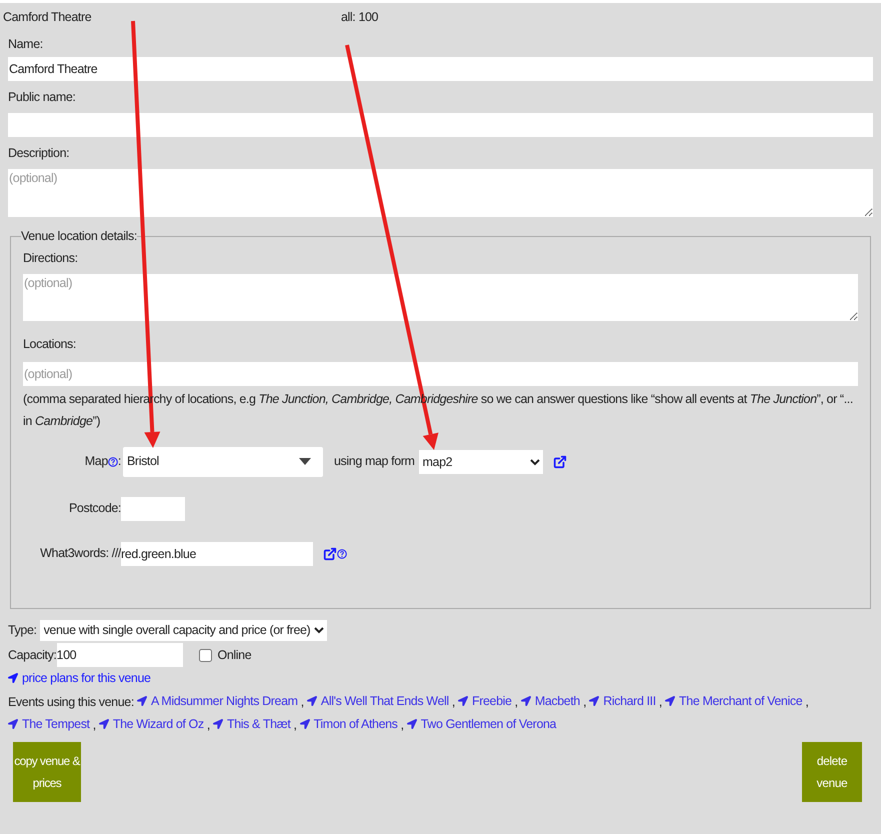  I want to click on field-label: Description:, so click(39, 153).